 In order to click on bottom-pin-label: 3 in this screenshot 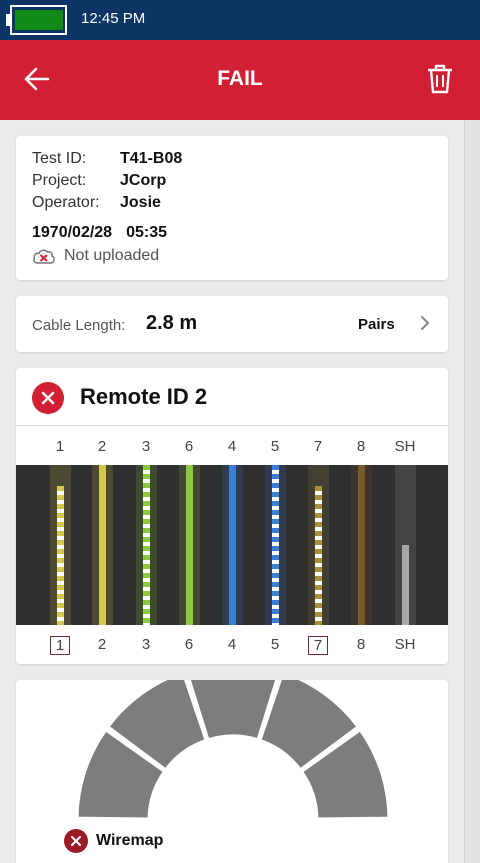, I will do `click(146, 644)`.